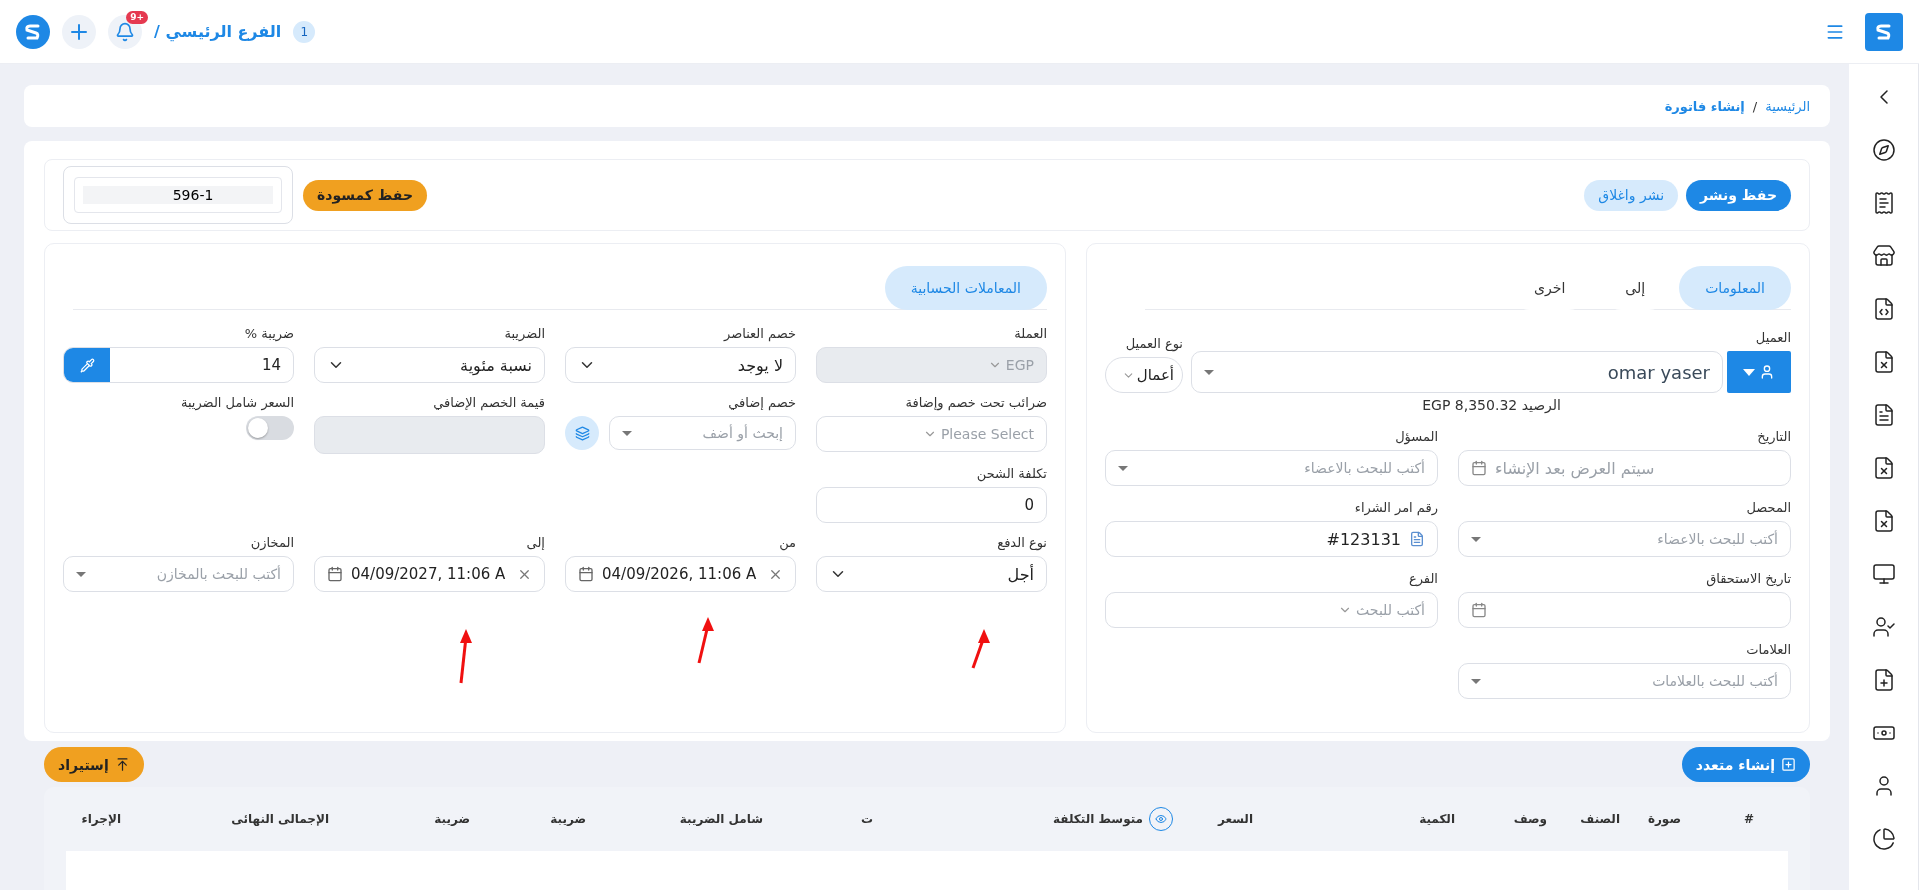 The width and height of the screenshot is (1919, 890). I want to click on field-label: العملة, so click(1030, 333).